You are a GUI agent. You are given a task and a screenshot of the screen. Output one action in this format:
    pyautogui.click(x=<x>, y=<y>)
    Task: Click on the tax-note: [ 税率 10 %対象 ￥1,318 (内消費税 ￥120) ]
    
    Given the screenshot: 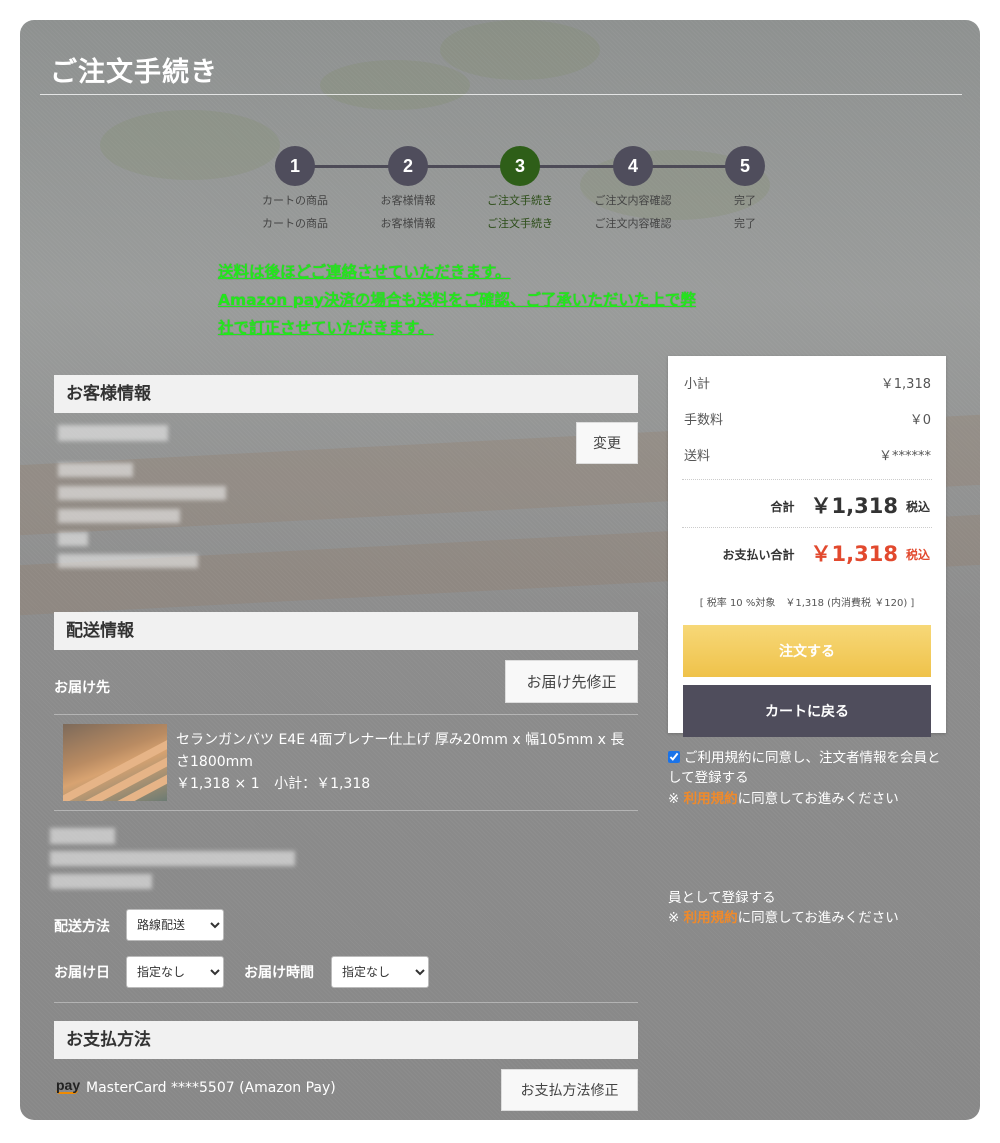 What is the action you would take?
    pyautogui.click(x=807, y=603)
    